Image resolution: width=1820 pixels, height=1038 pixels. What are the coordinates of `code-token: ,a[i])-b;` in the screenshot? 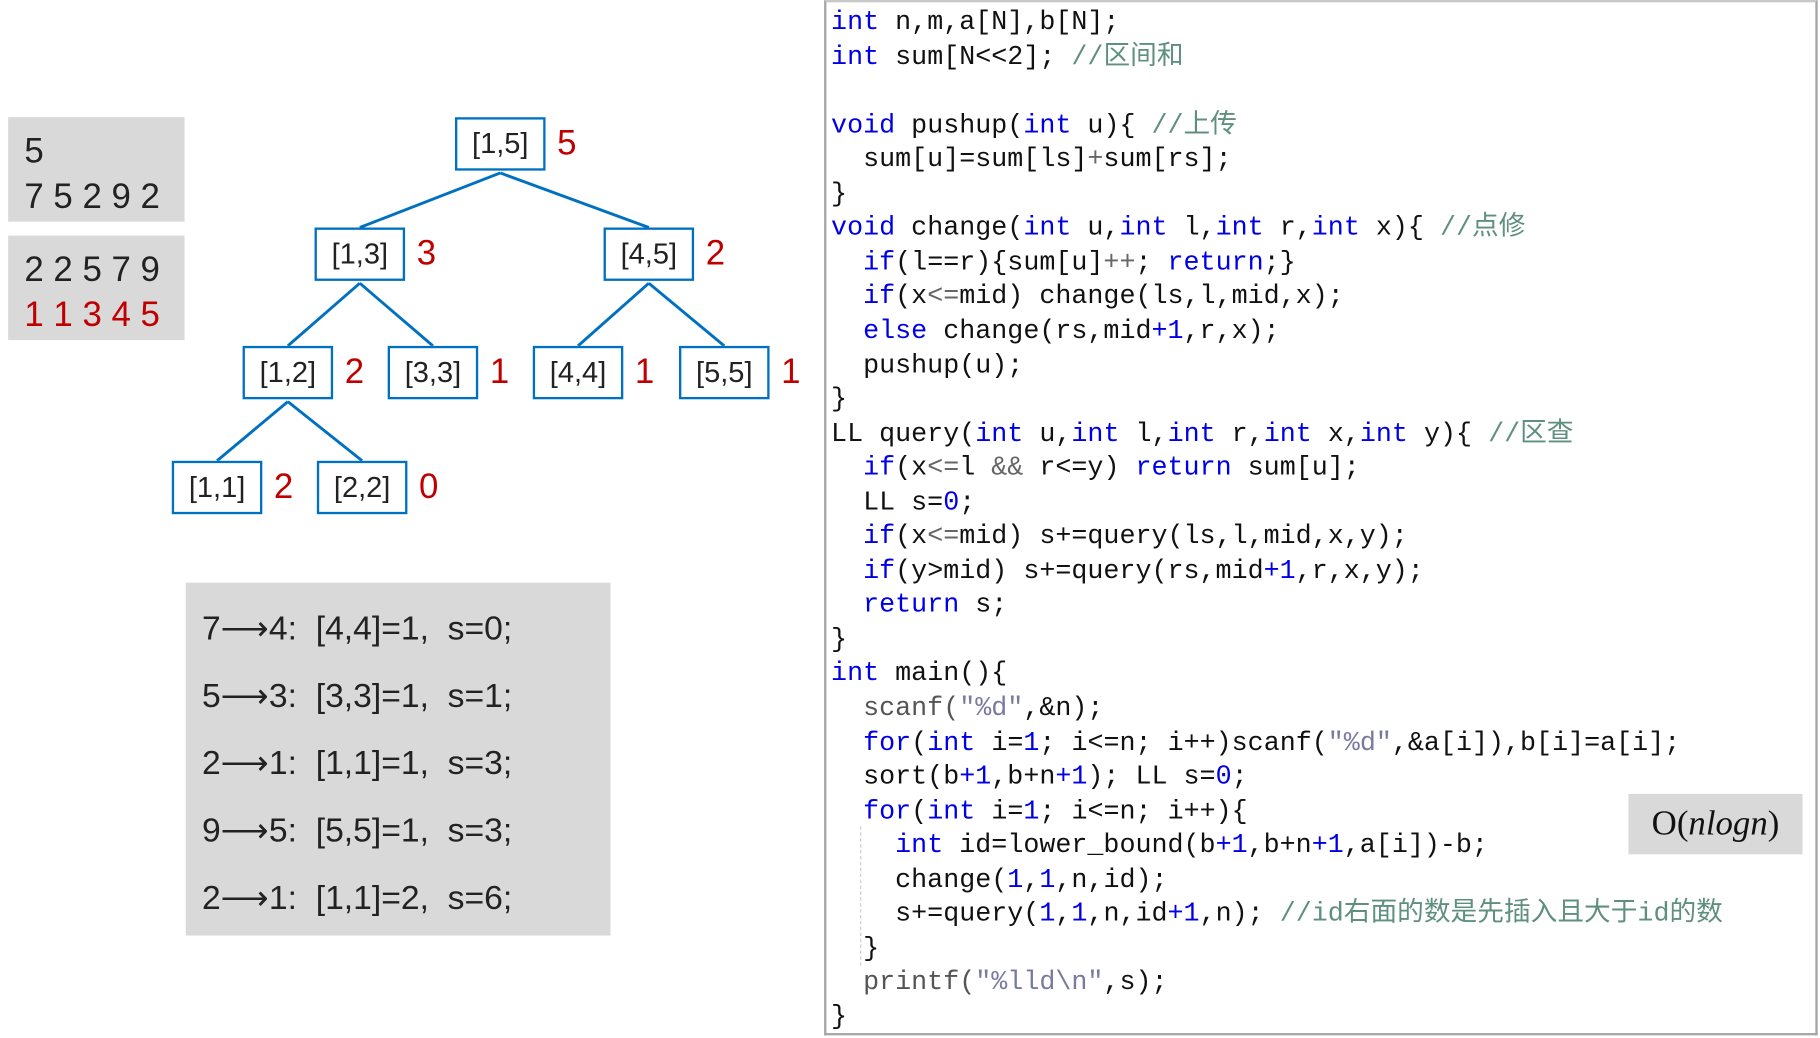 It's located at (1415, 845).